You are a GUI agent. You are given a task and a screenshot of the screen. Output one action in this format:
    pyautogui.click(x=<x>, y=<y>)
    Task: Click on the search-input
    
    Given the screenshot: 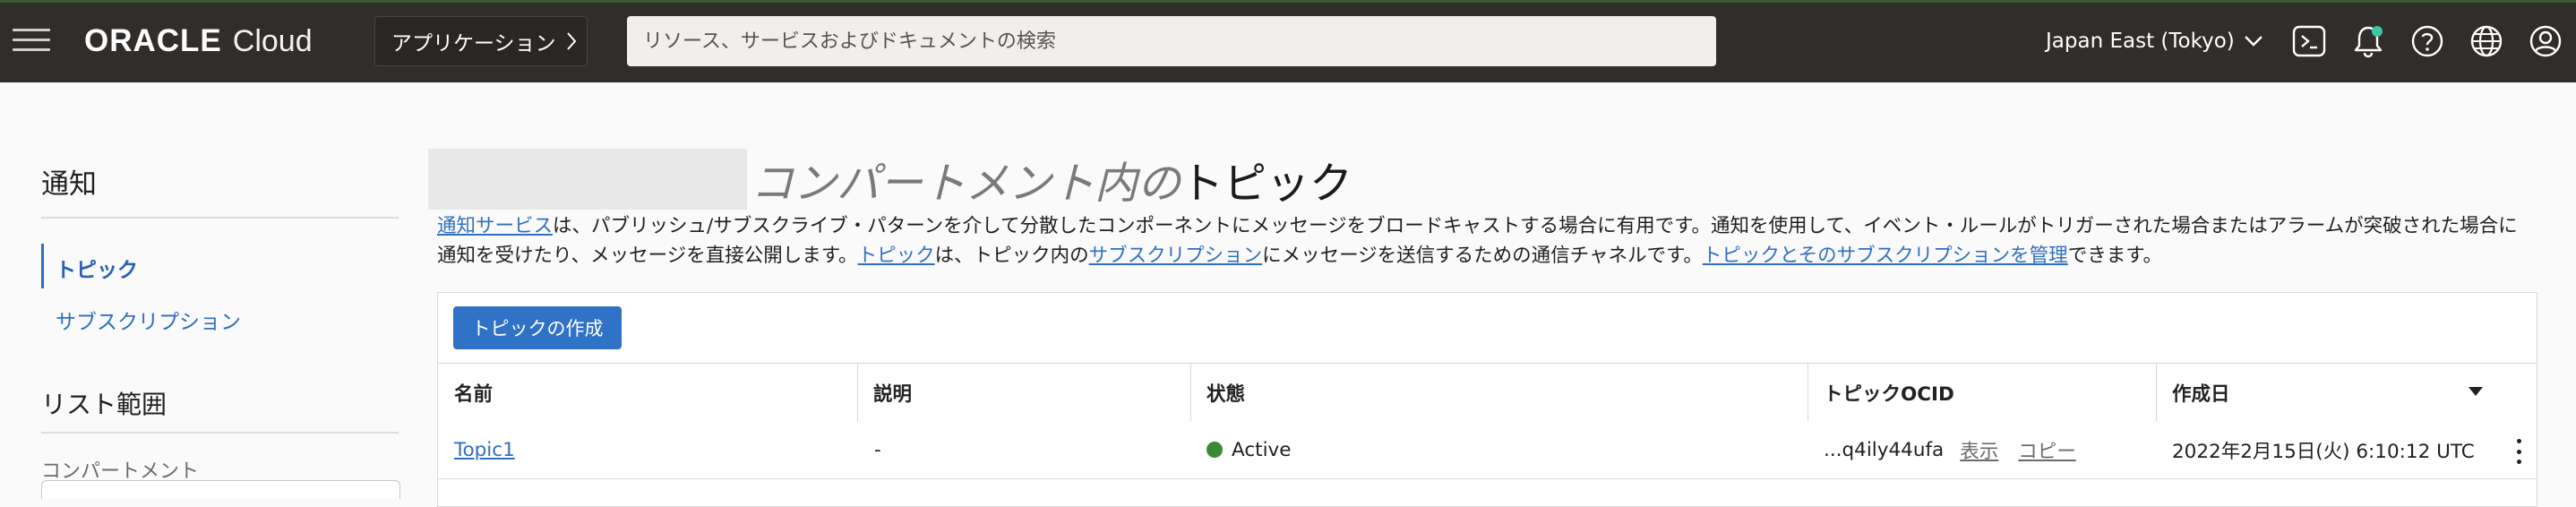 What is the action you would take?
    pyautogui.click(x=1178, y=41)
    